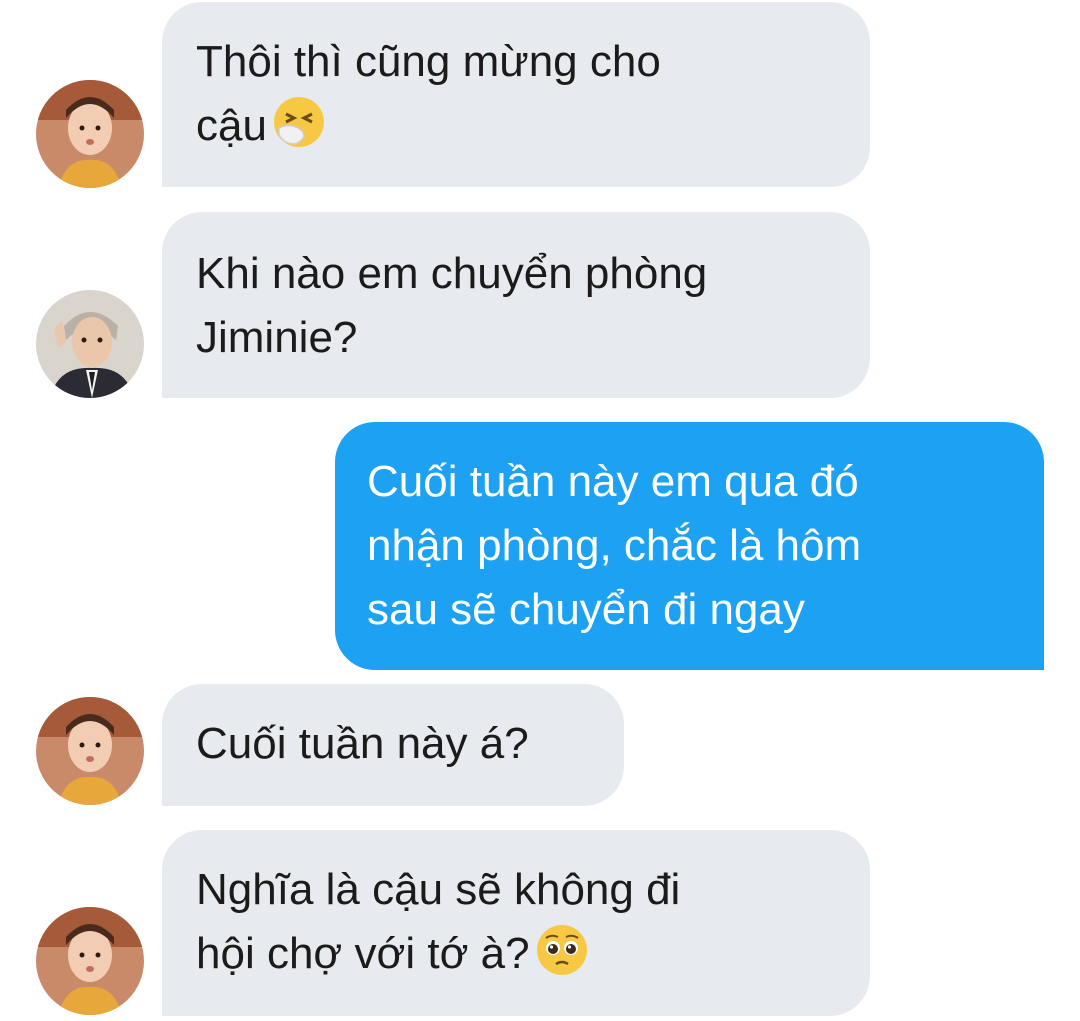 This screenshot has height=1021, width=1080. Describe the element at coordinates (231, 125) in the screenshot. I see `message-text-segment: cậu` at that location.